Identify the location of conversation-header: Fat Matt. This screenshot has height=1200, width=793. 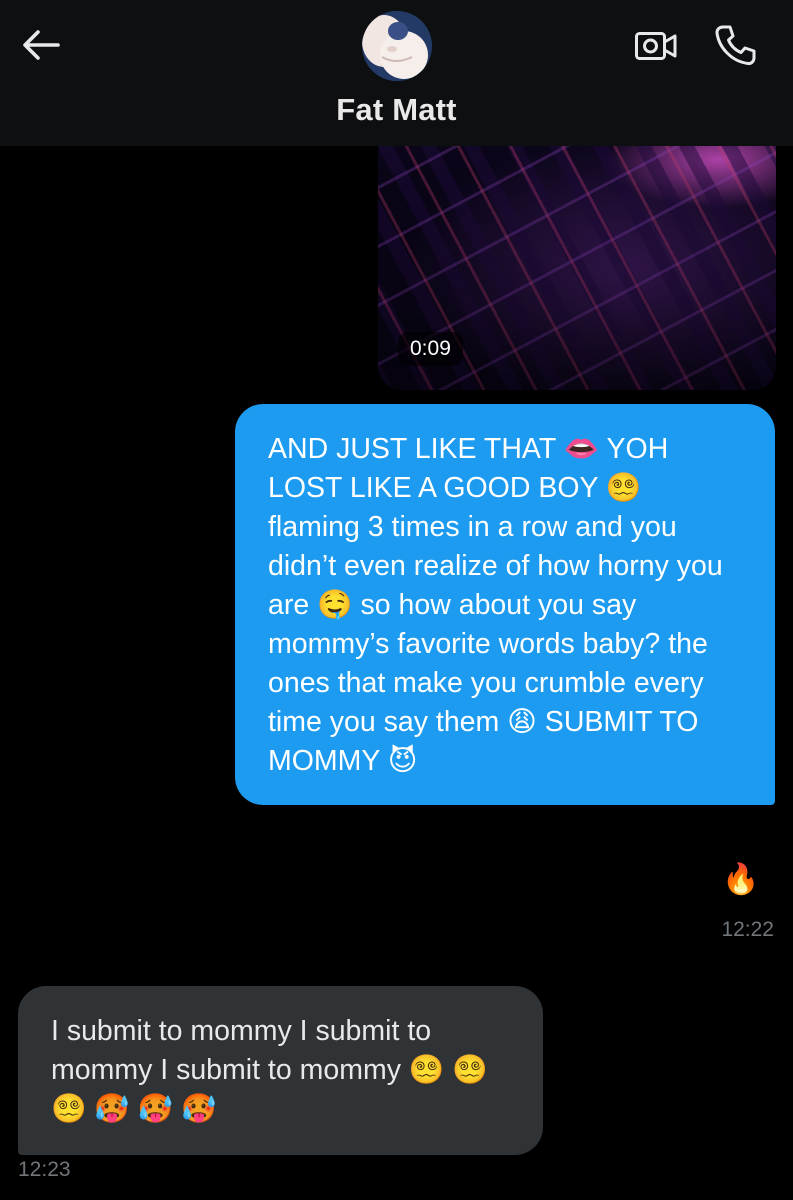
(396, 73).